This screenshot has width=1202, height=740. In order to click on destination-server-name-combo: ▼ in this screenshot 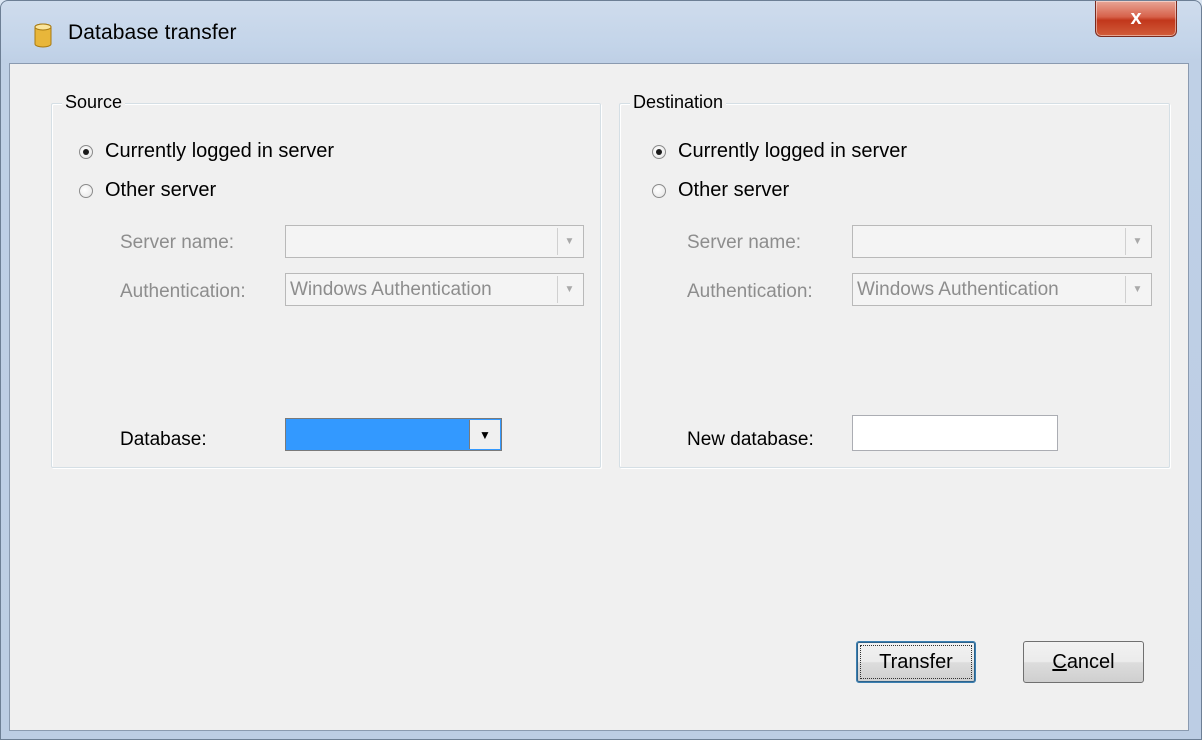, I will do `click(1002, 241)`.